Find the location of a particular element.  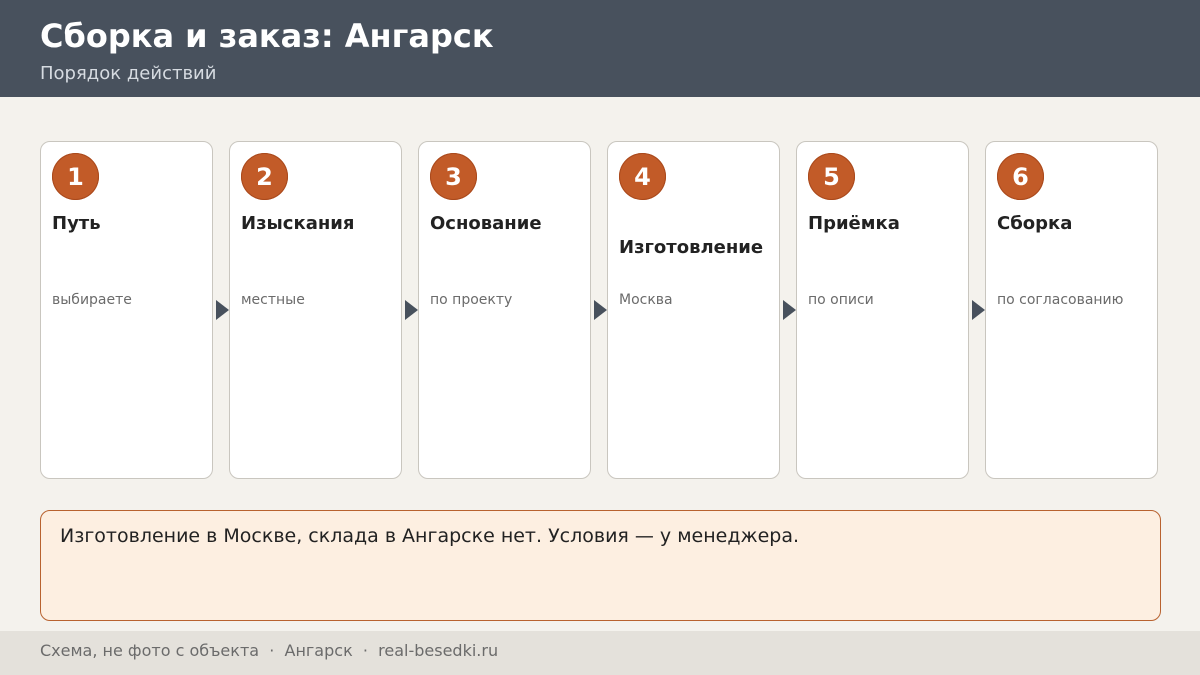

step-card-2: 2 Изыскания местные is located at coordinates (315, 310).